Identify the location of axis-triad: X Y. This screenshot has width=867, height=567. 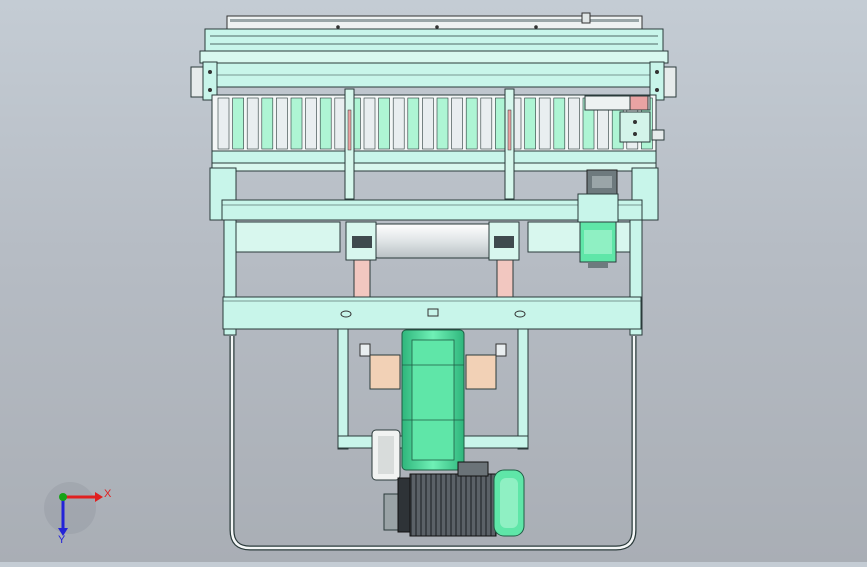
(78, 514).